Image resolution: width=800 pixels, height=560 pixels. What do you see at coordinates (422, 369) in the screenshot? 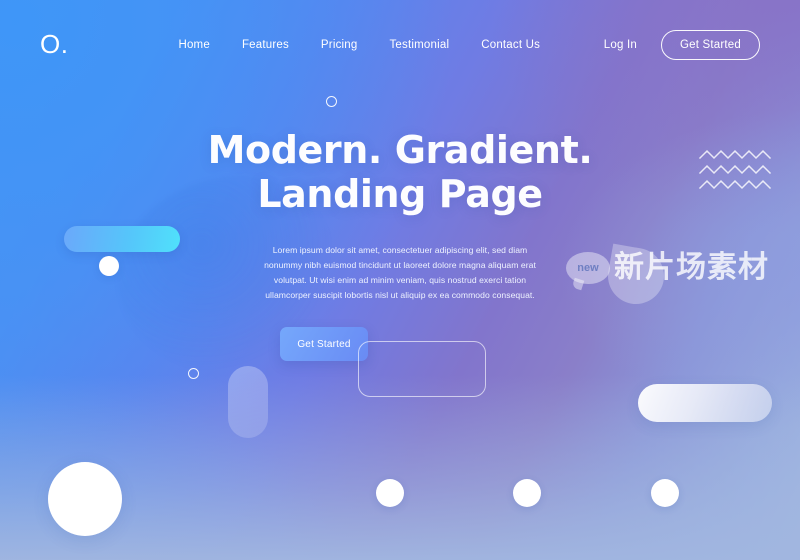
I see `hero-outline-placeholder-box` at bounding box center [422, 369].